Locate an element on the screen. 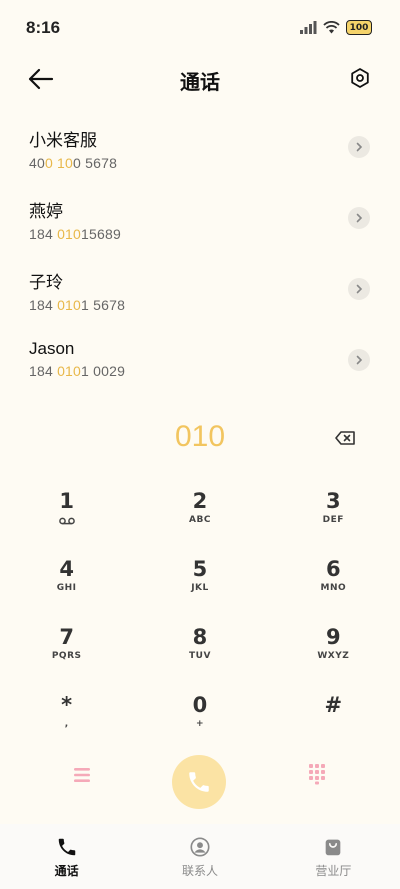  contact-item: 燕婷 184 01015689 is located at coordinates (200, 224).